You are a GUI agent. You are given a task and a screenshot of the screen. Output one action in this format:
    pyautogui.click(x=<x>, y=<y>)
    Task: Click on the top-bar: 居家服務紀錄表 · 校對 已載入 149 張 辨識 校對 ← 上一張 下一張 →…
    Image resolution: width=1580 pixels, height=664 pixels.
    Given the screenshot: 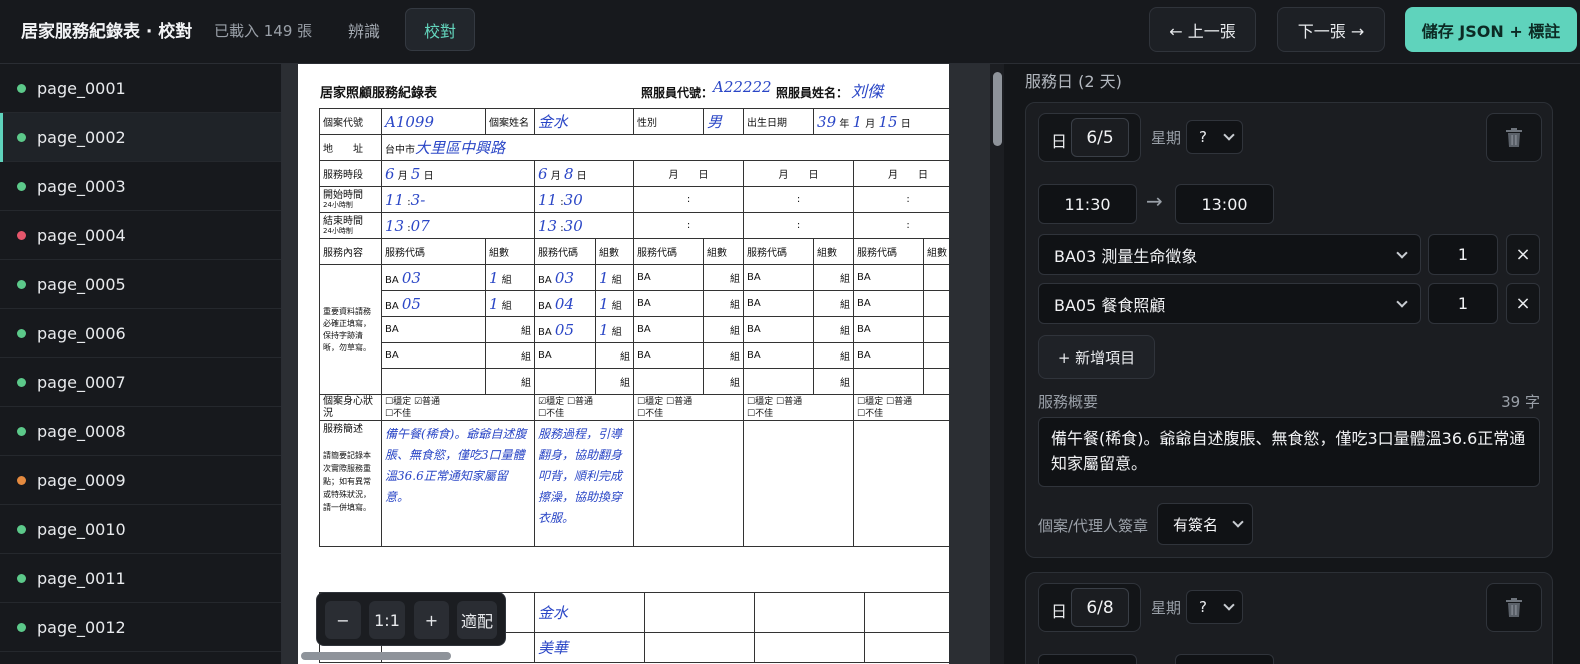 What is the action you would take?
    pyautogui.click(x=790, y=32)
    